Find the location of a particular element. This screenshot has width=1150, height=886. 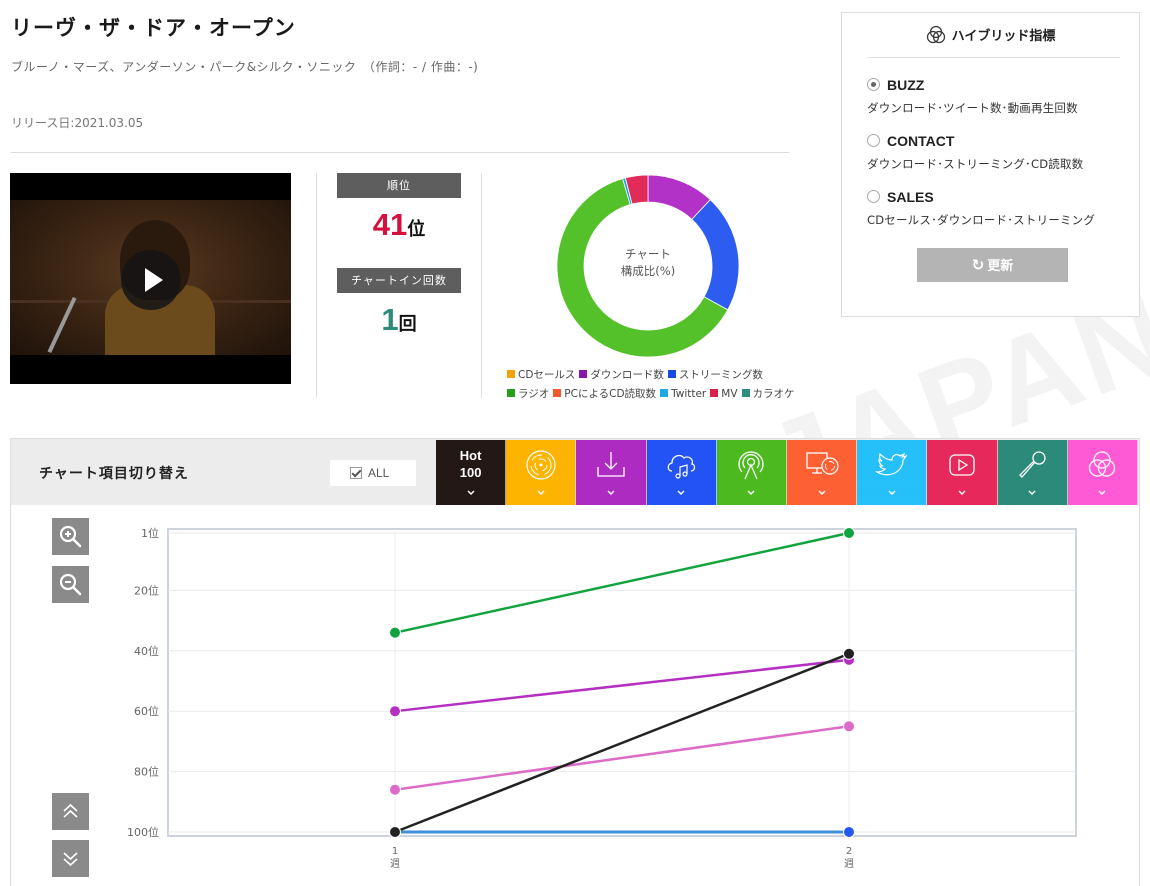

scroll-up-button is located at coordinates (70, 811).